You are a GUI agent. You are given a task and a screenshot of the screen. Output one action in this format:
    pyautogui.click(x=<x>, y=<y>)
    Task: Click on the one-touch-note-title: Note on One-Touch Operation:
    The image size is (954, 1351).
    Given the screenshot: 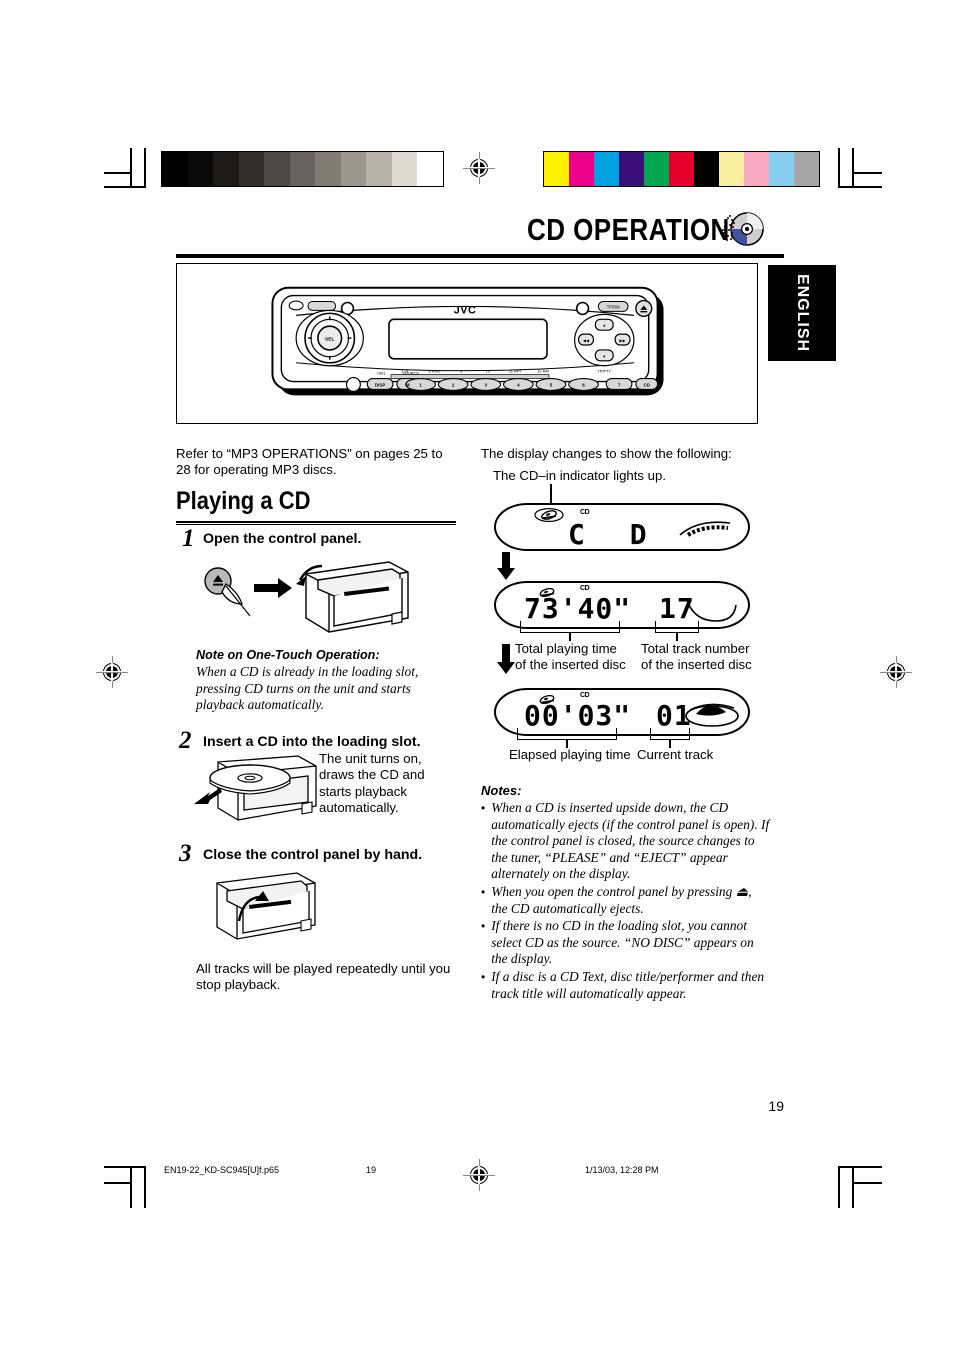 What is the action you would take?
    pyautogui.click(x=288, y=655)
    